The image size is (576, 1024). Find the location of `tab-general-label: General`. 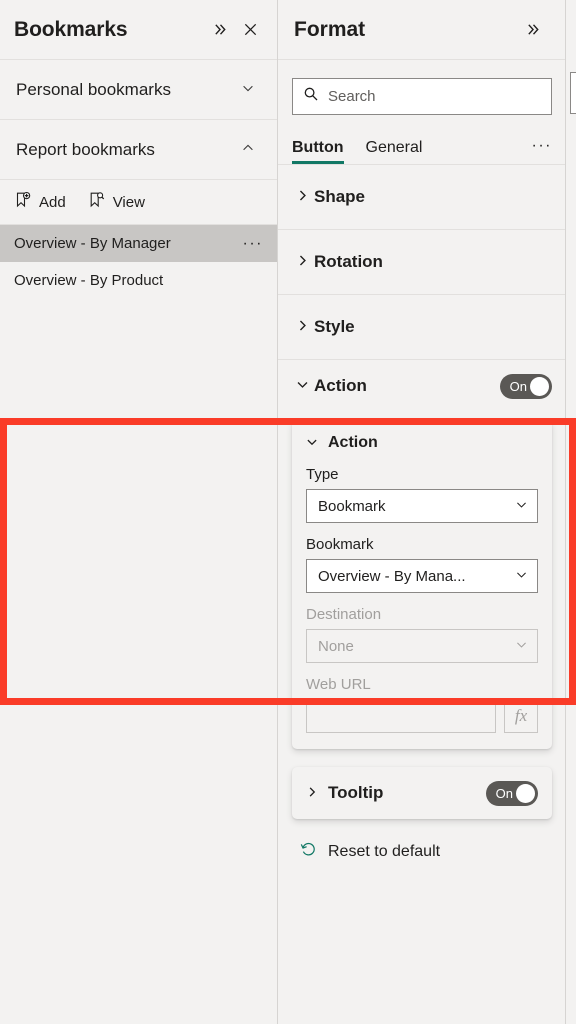

tab-general-label: General is located at coordinates (394, 147).